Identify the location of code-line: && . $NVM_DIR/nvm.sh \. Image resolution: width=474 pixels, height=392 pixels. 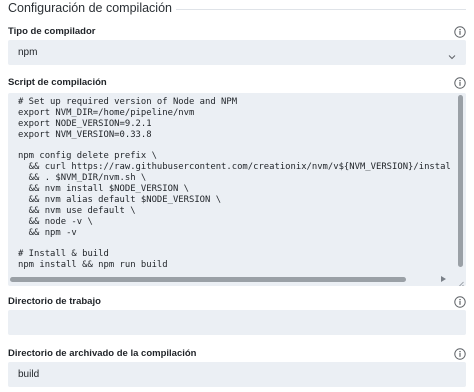
(82, 178).